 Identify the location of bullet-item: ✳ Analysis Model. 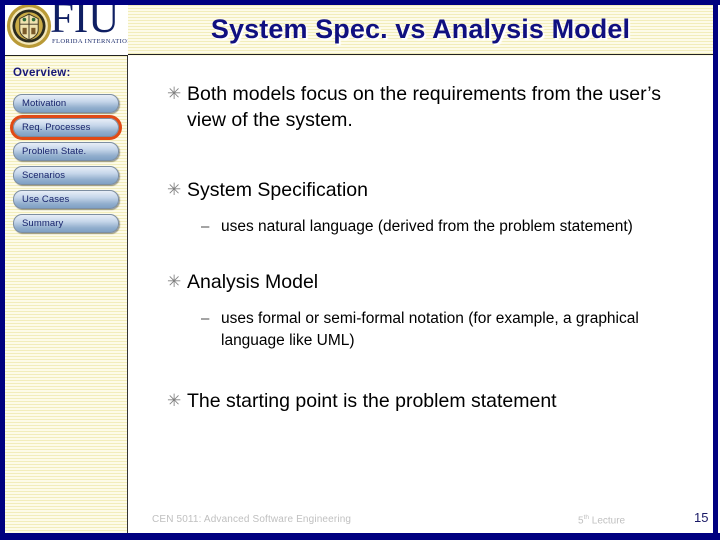
(417, 282).